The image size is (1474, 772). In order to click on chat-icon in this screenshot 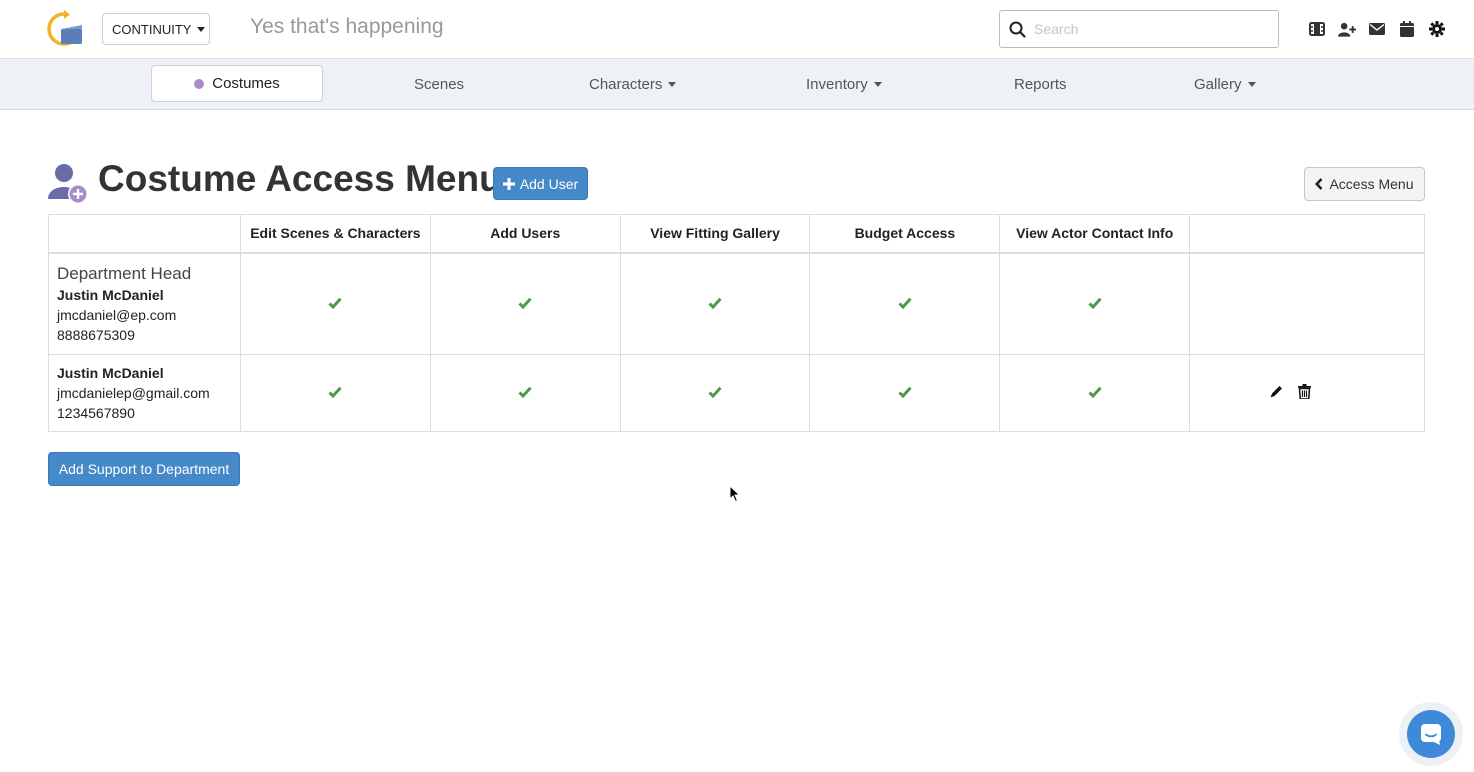, I will do `click(1431, 734)`.